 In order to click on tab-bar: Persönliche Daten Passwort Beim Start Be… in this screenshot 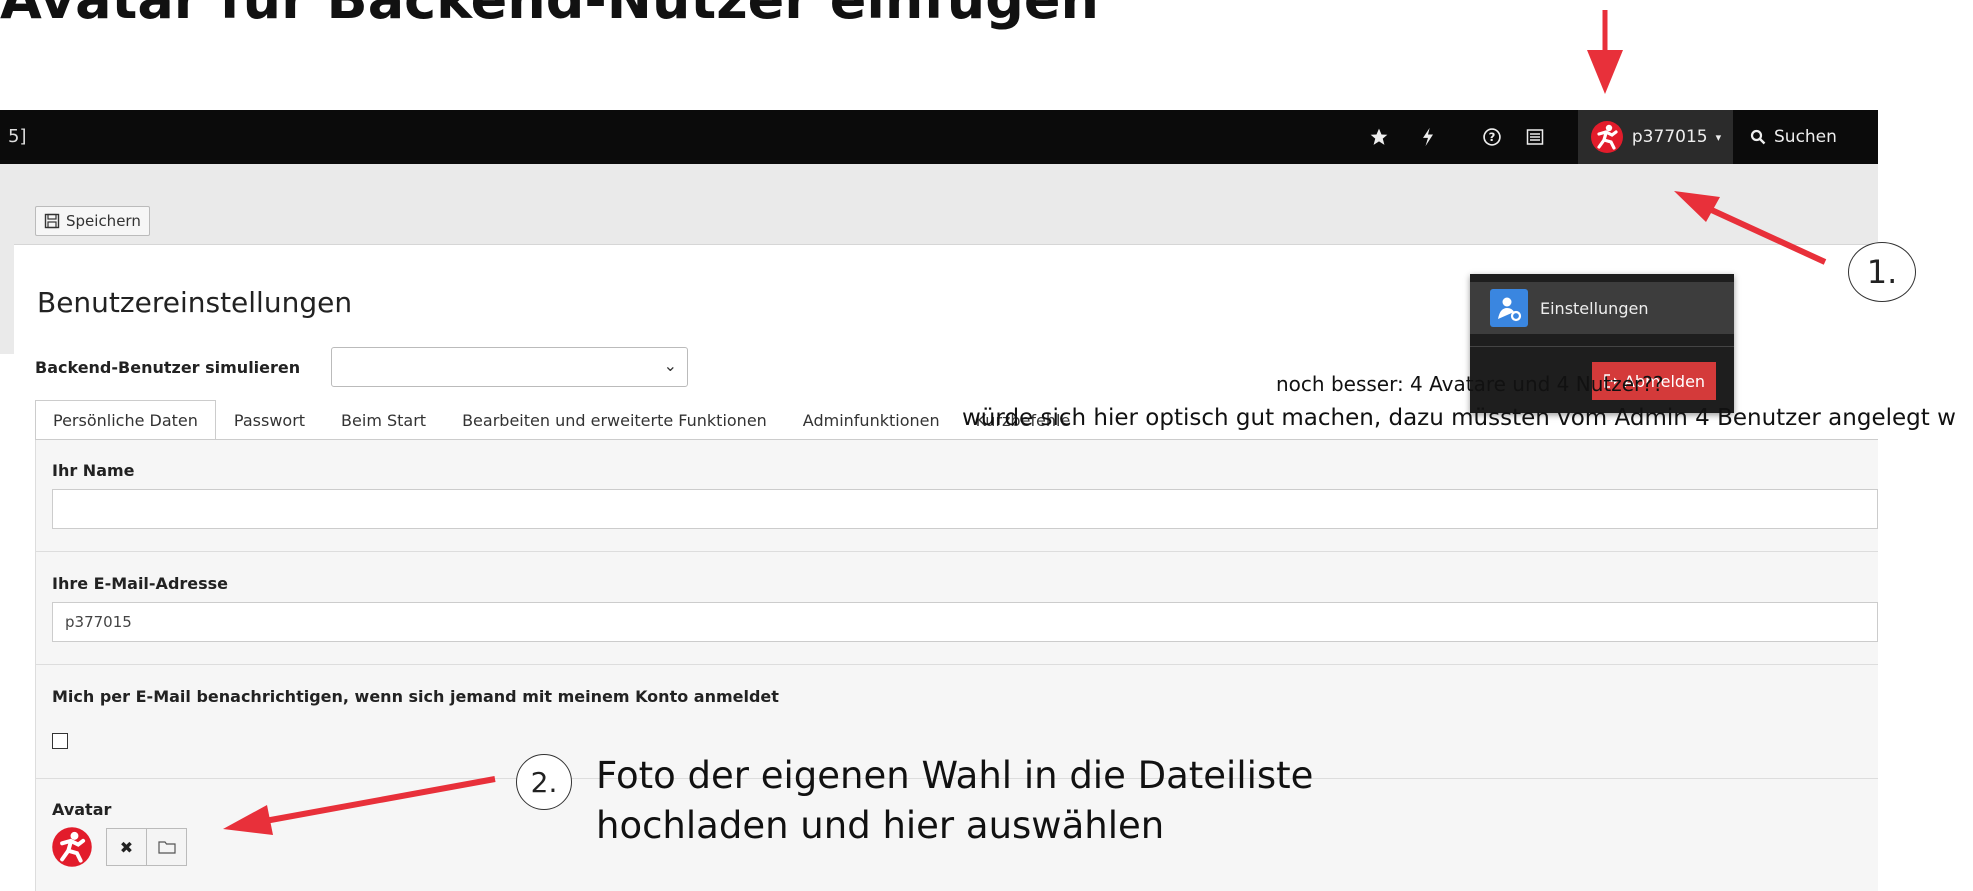, I will do `click(561, 420)`.